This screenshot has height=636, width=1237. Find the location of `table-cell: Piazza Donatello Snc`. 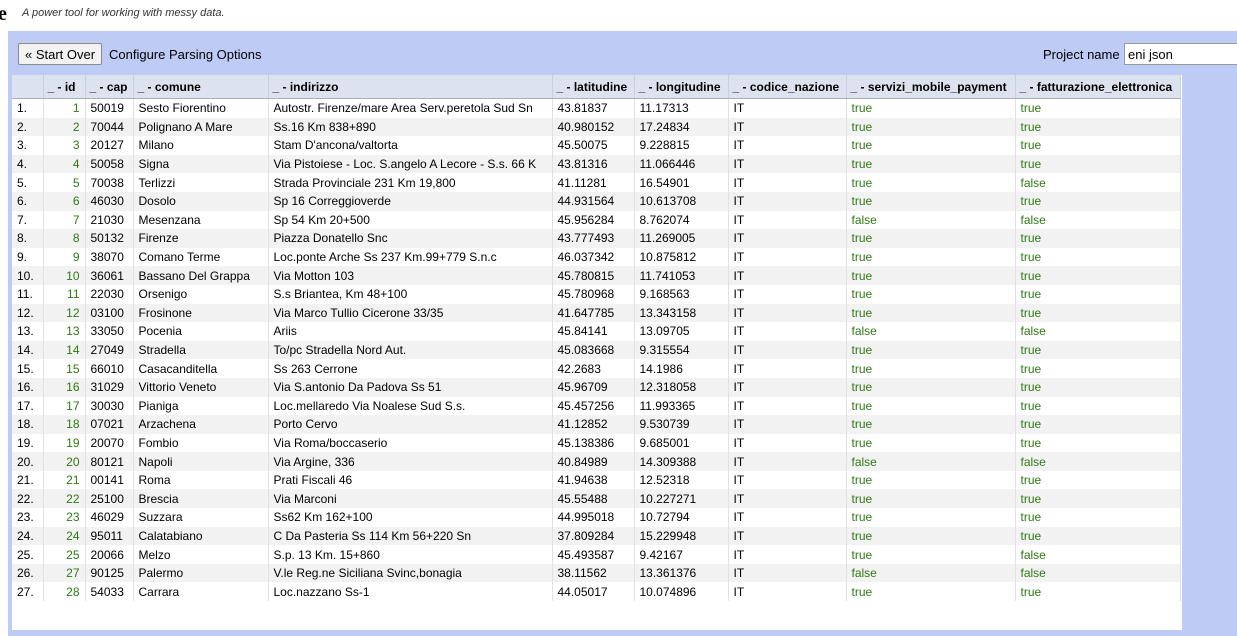

table-cell: Piazza Donatello Snc is located at coordinates (410, 238).